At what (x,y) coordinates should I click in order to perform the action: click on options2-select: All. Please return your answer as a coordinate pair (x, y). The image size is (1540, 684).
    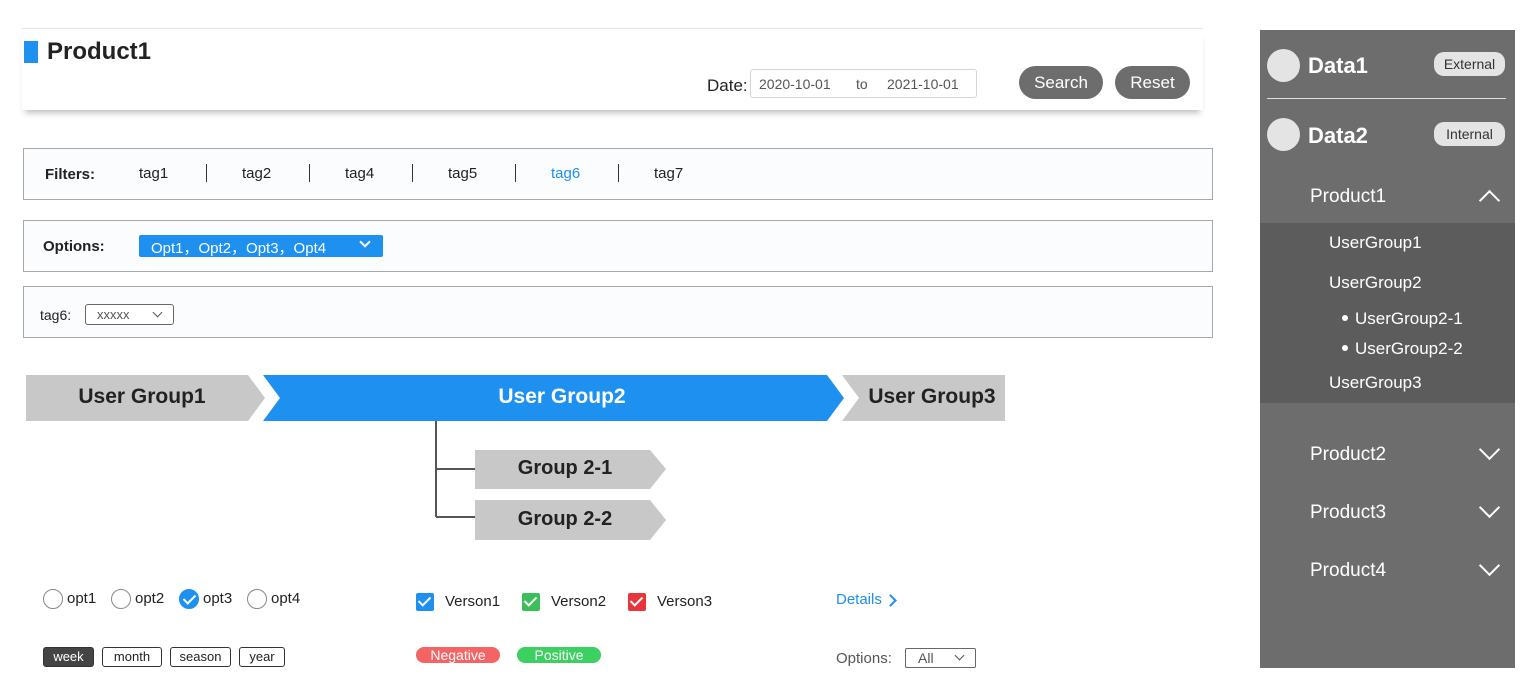
    Looking at the image, I should click on (940, 658).